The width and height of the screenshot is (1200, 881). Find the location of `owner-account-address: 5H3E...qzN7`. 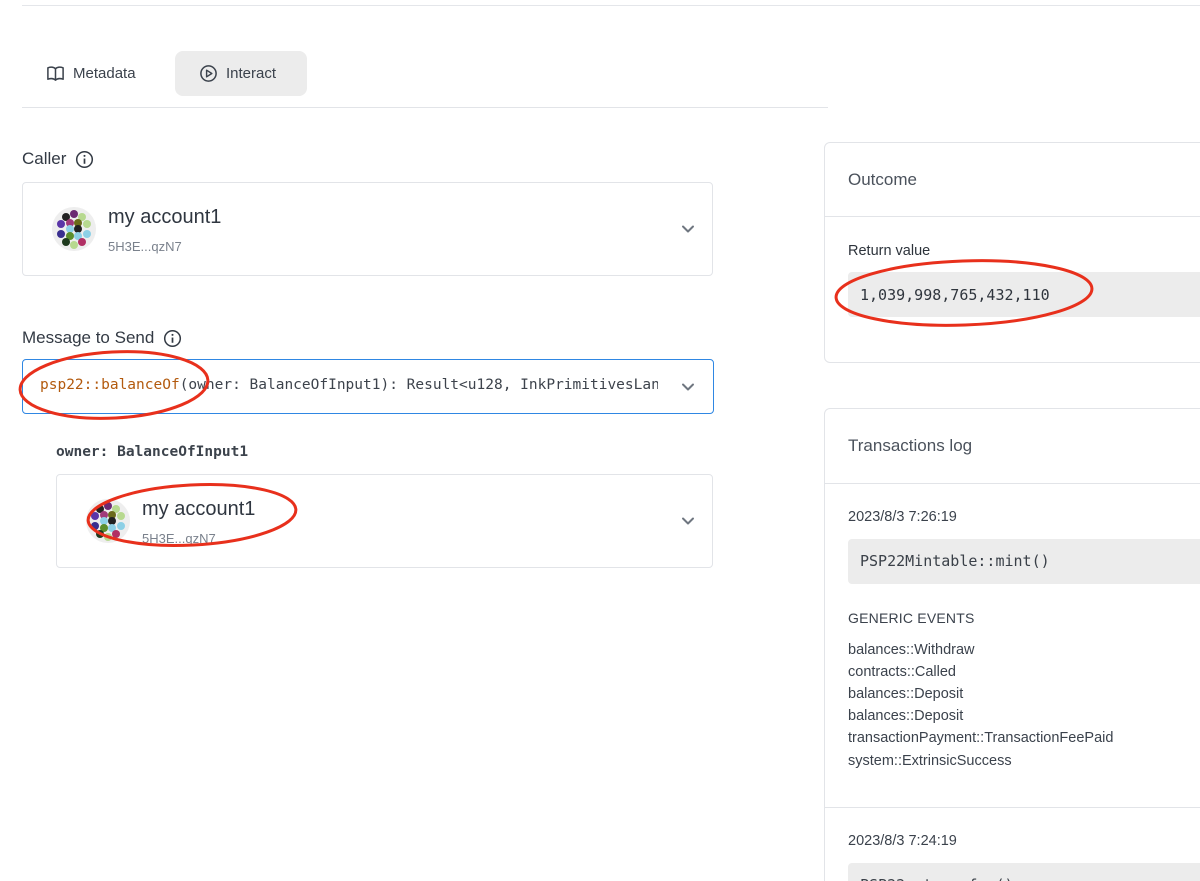

owner-account-address: 5H3E...qzN7 is located at coordinates (179, 538).